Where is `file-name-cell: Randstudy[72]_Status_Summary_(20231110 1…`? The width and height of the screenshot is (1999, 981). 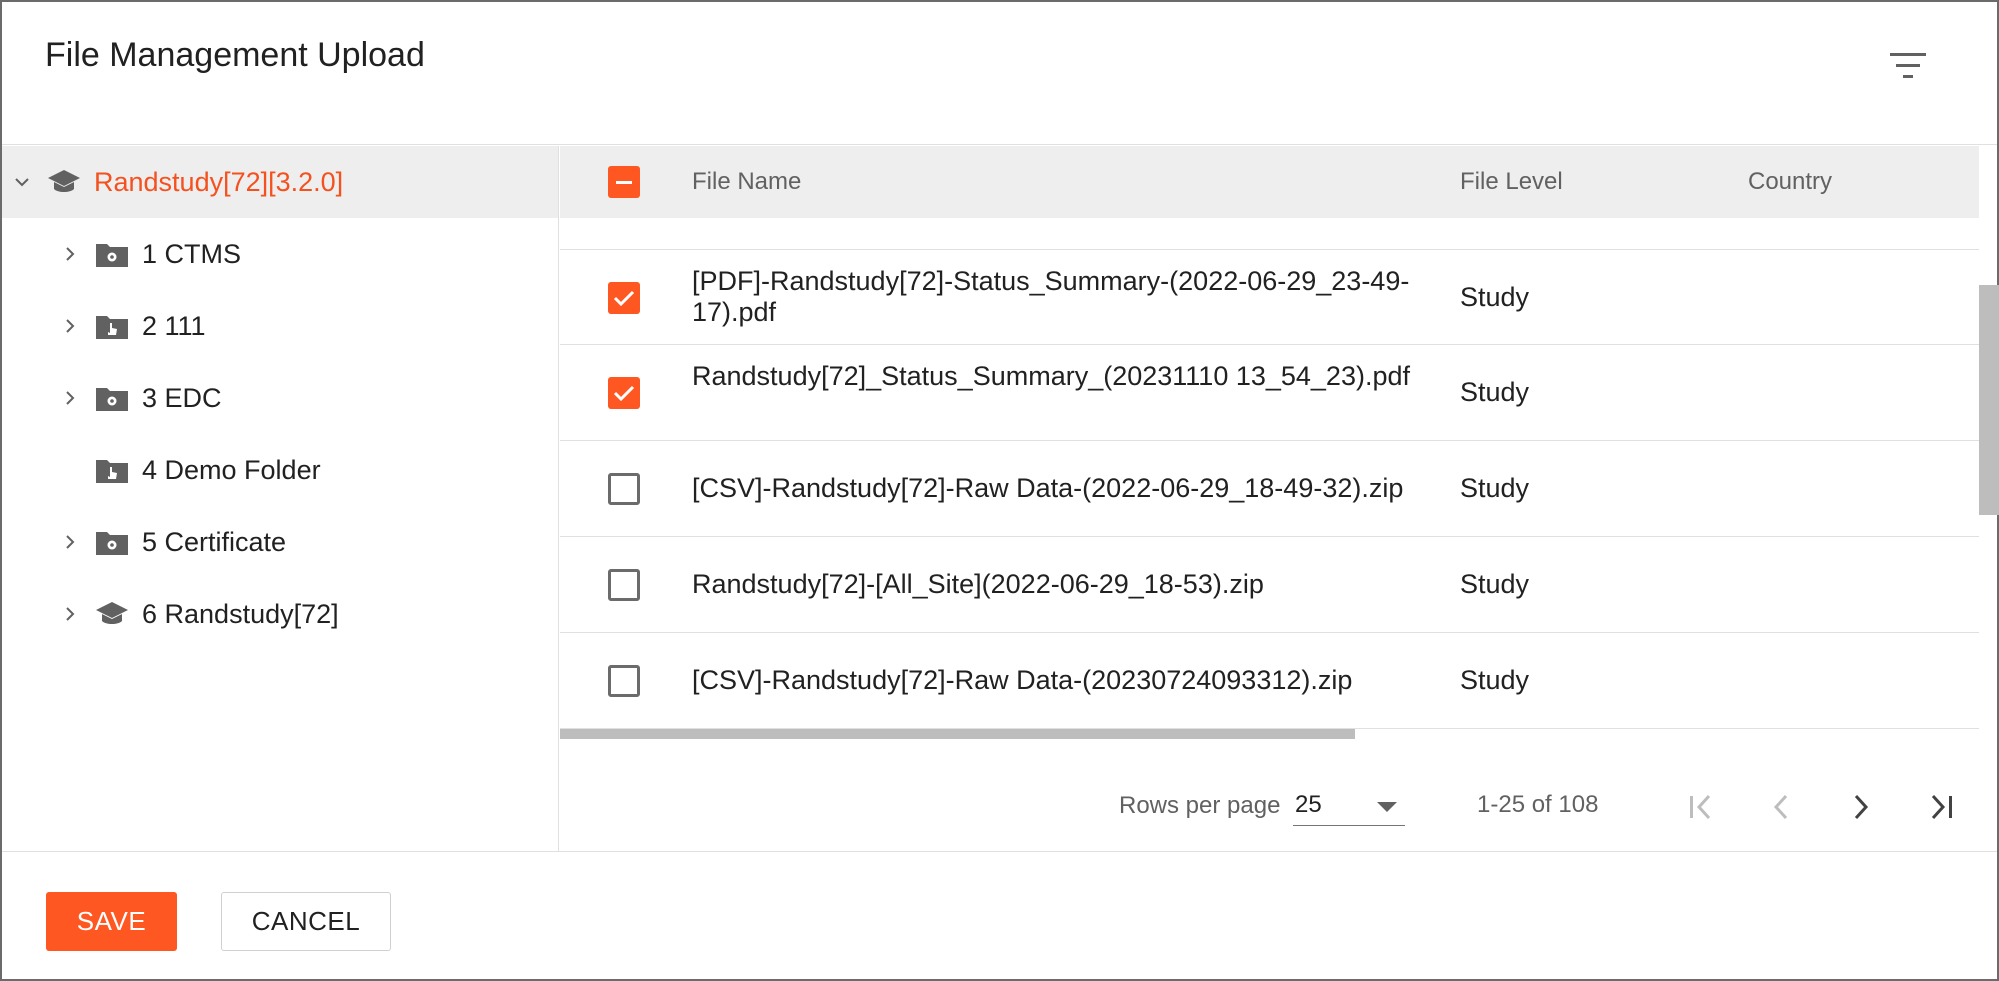
file-name-cell: Randstudy[72]_Status_Summary_(20231110 1… is located at coordinates (1051, 376).